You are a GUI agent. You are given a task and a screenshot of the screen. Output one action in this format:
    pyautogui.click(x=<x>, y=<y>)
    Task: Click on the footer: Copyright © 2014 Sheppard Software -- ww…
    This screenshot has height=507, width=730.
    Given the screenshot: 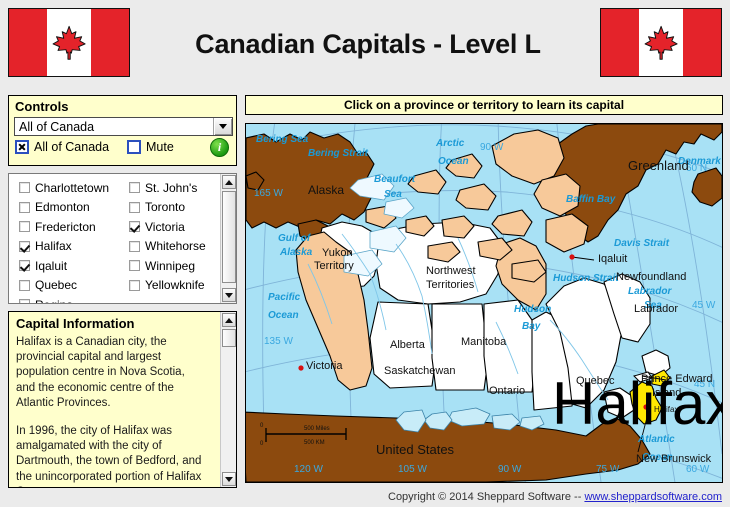 What is the action you would take?
    pyautogui.click(x=365, y=497)
    